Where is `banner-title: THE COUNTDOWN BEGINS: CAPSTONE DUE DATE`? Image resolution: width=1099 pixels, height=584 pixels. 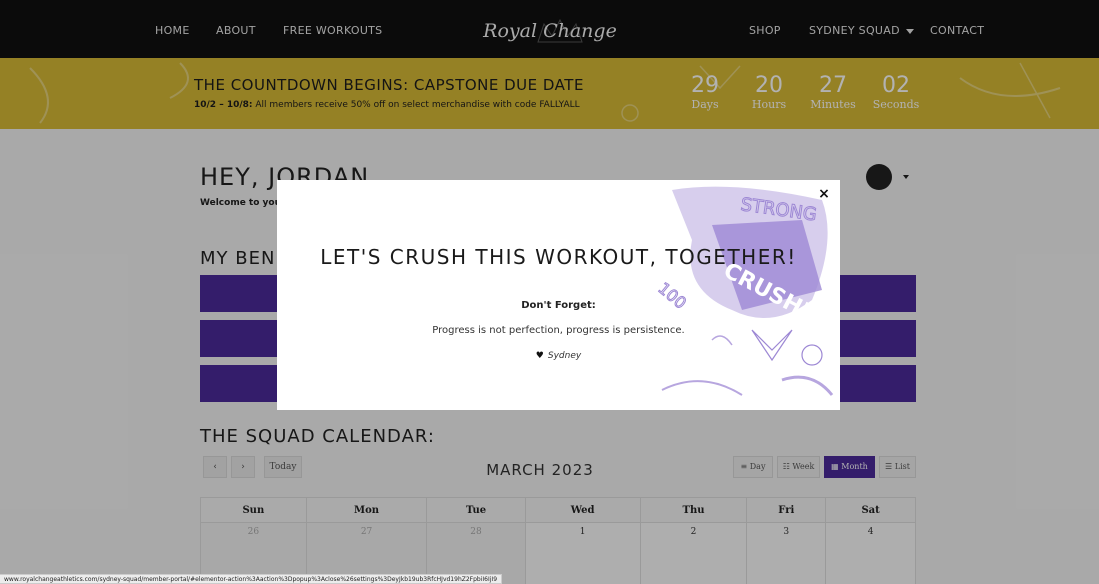 banner-title: THE COUNTDOWN BEGINS: CAPSTONE DUE DATE is located at coordinates (389, 85).